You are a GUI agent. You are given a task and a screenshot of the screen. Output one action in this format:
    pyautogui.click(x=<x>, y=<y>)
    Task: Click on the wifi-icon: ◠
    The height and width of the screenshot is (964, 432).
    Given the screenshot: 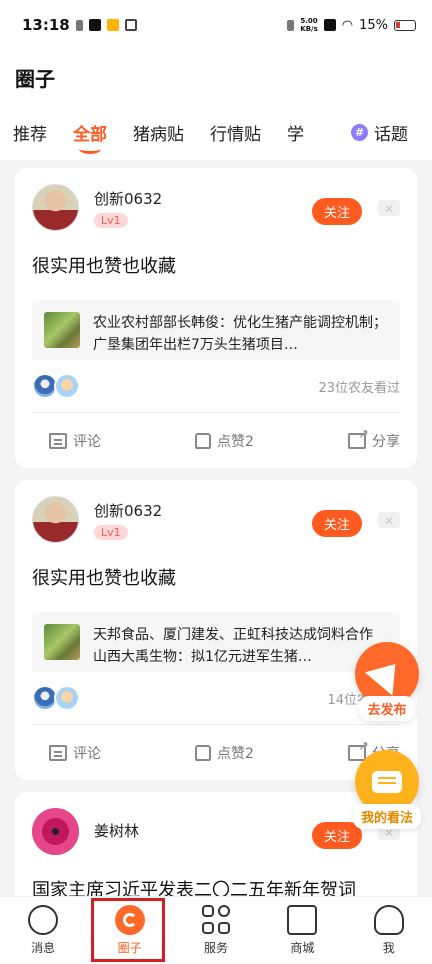 What is the action you would take?
    pyautogui.click(x=347, y=25)
    